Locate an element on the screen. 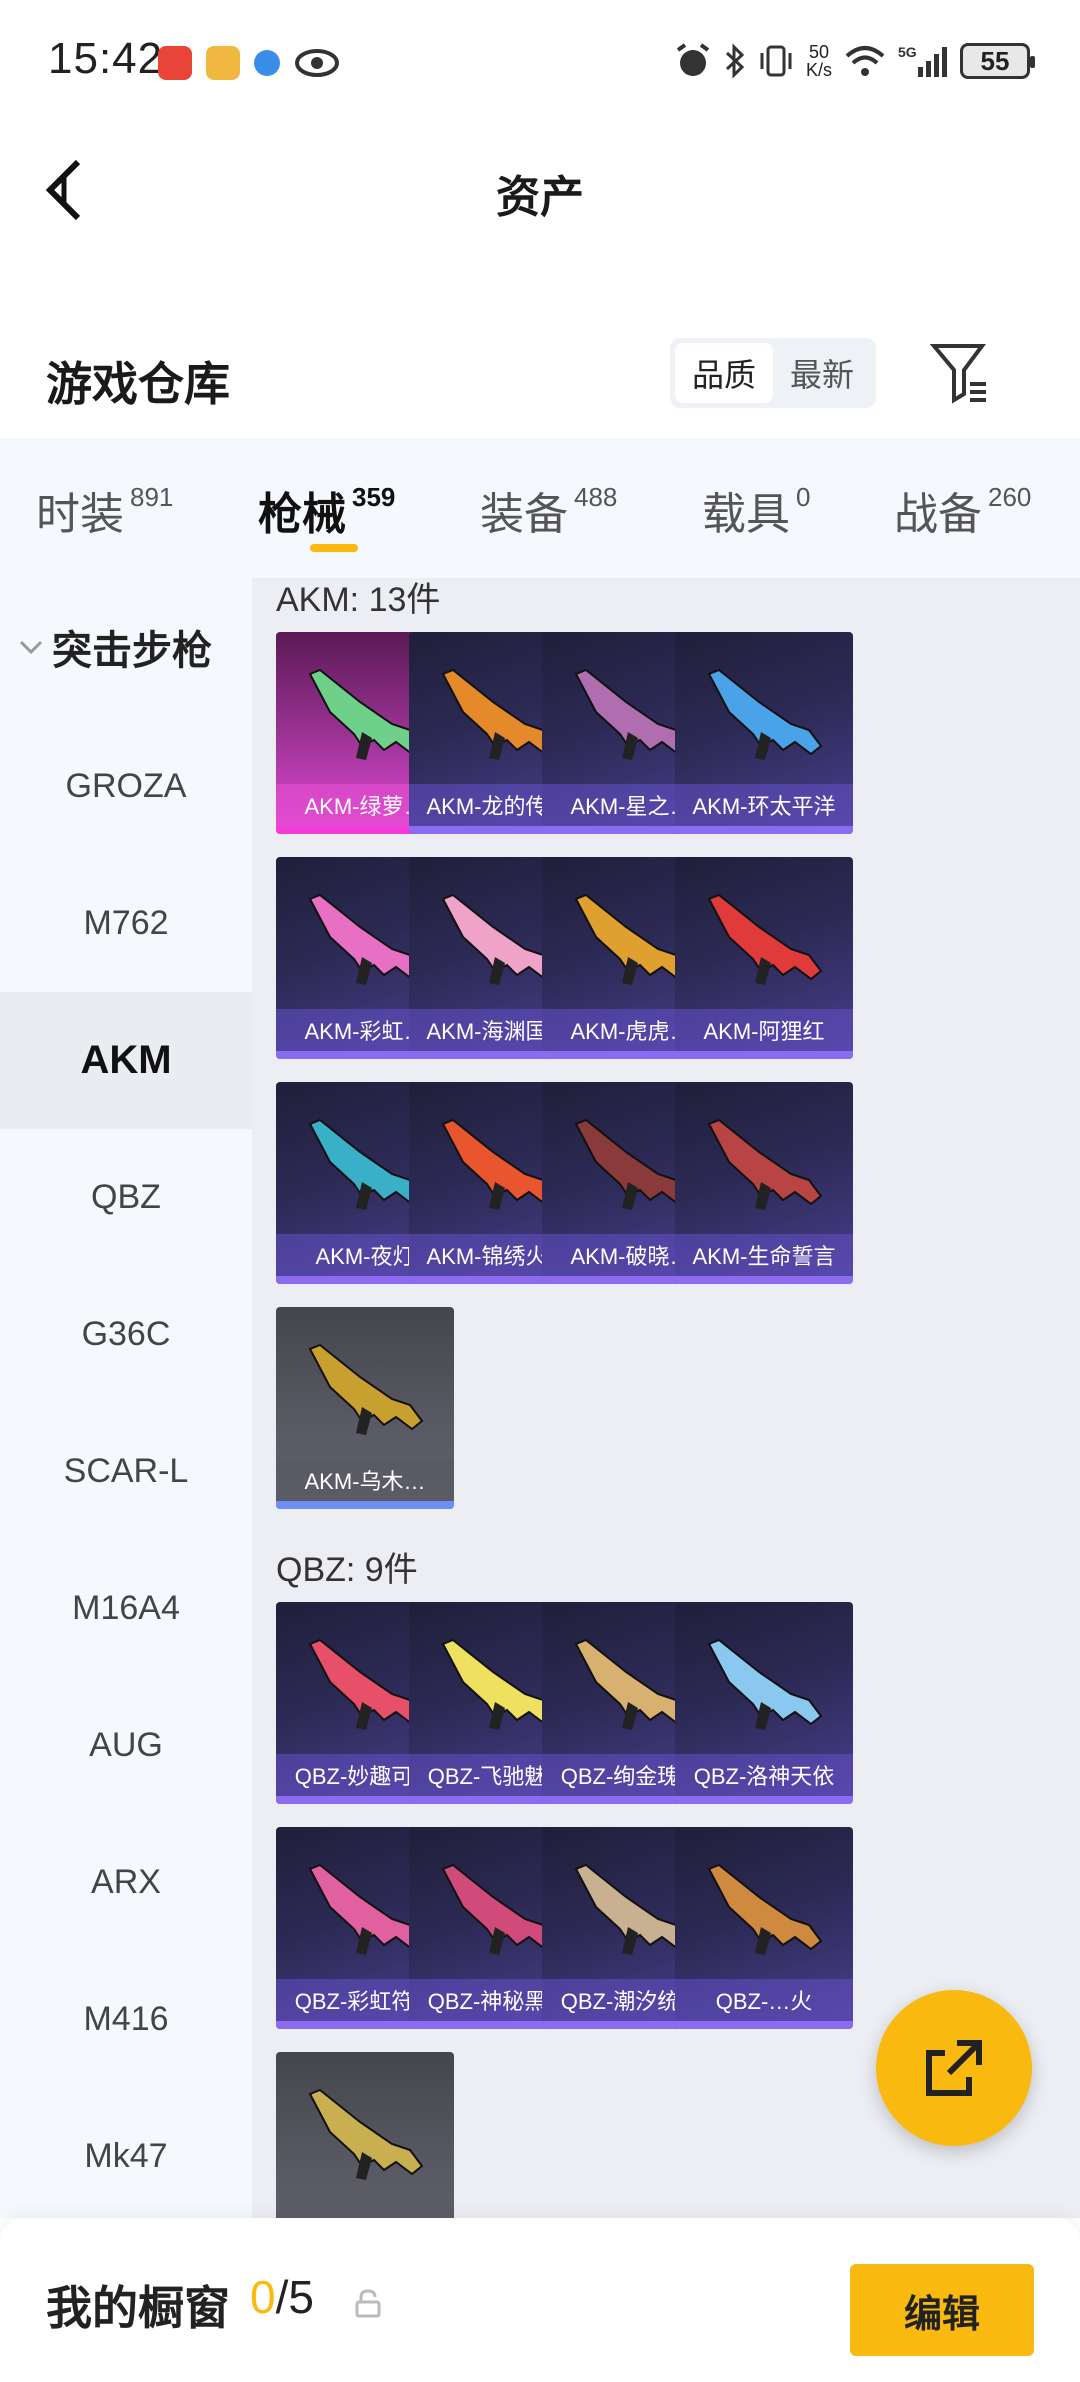 Image resolution: width=1080 pixels, height=2382 pixels. sidebar-item-mk47: Mk47 is located at coordinates (126, 2156).